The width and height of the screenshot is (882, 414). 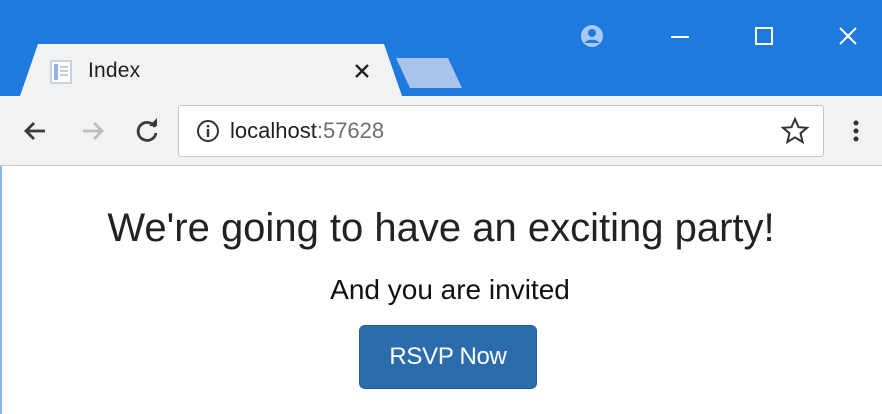 What do you see at coordinates (856, 131) in the screenshot?
I see `kebab-menu-icon` at bounding box center [856, 131].